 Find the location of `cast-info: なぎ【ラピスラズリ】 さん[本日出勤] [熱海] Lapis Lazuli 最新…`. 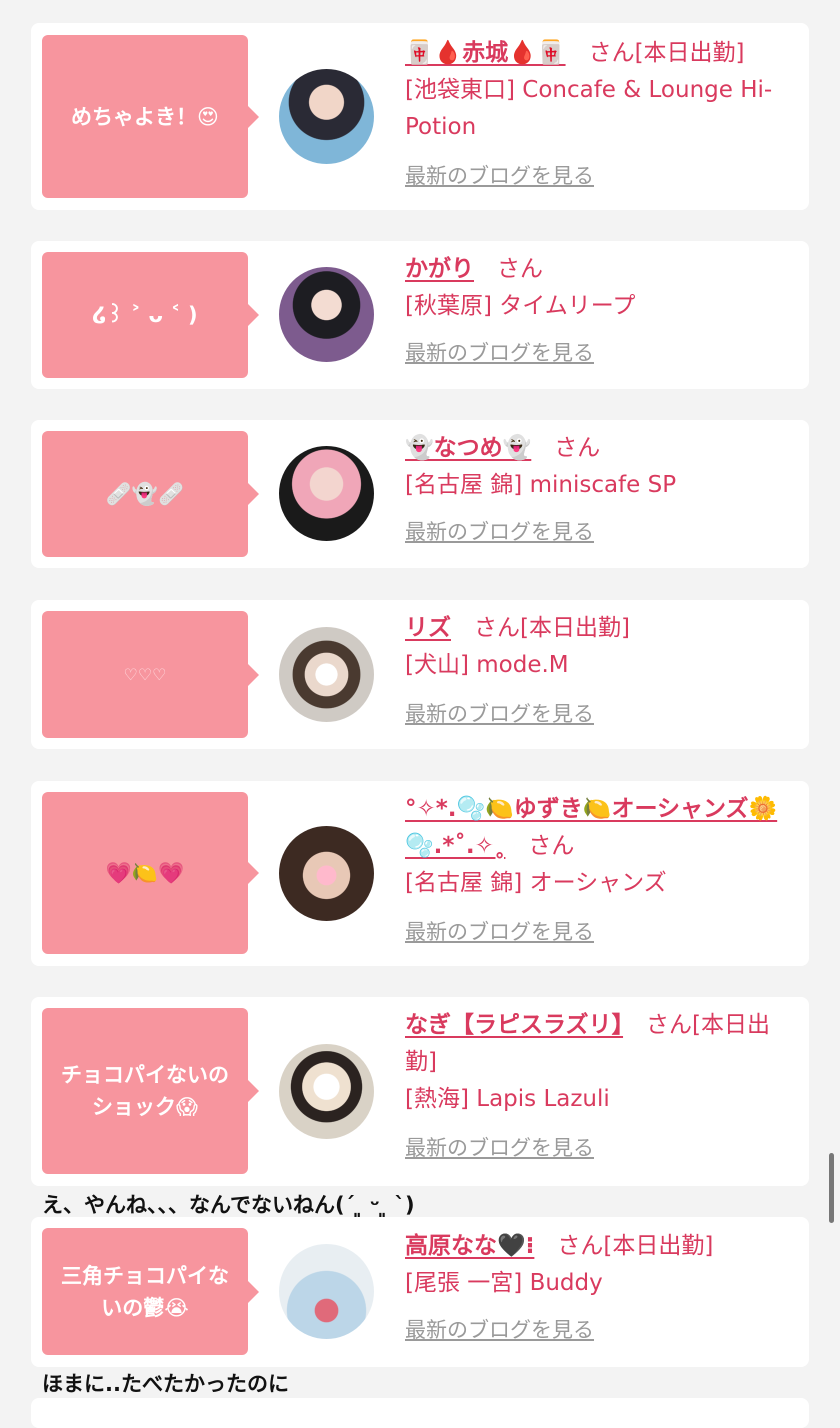

cast-info: なぎ【ラピスラズリ】 さん[本日出勤] [熱海] Lapis Lazuli 最新… is located at coordinates (601, 1087).